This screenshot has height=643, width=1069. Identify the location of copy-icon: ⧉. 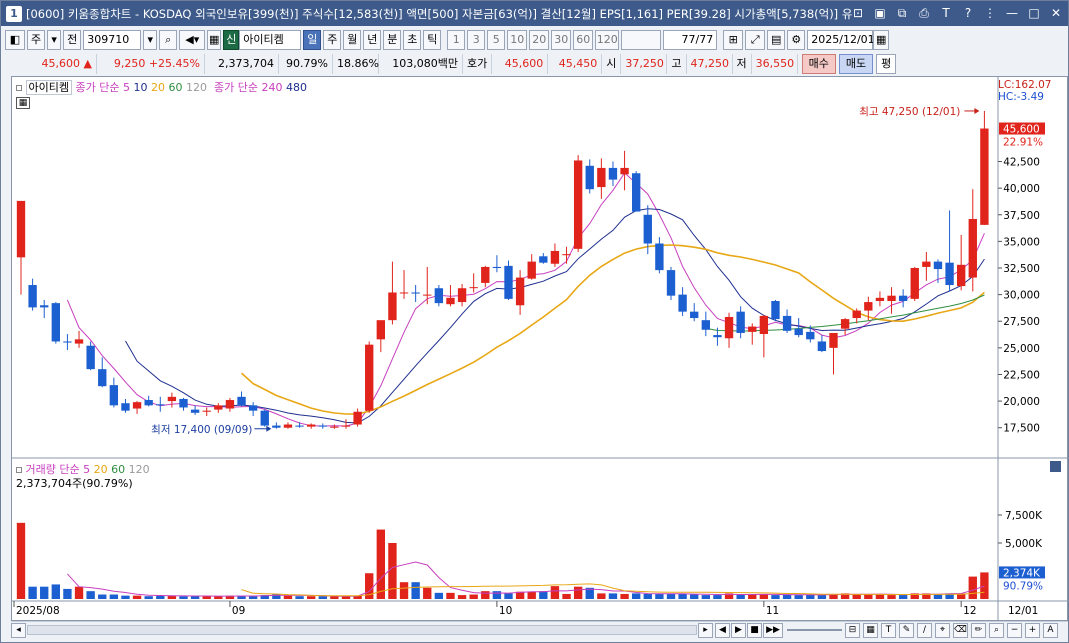
(902, 13).